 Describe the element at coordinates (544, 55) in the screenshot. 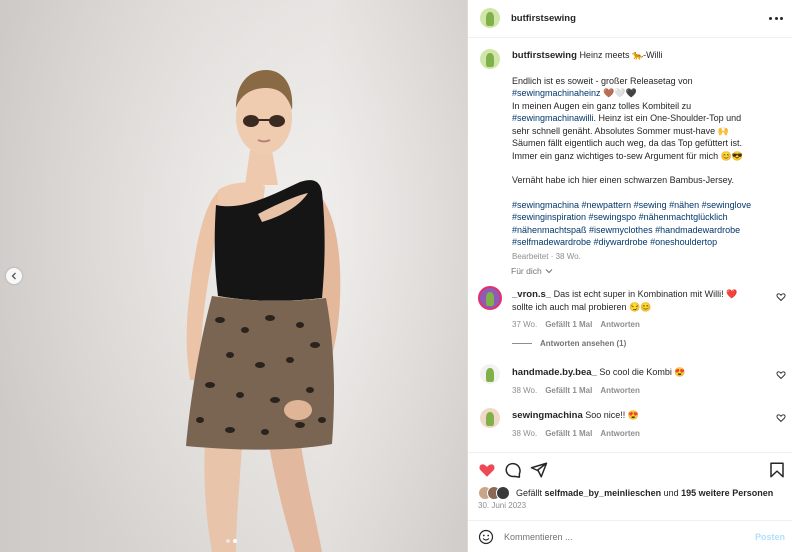

I see `caption-username: butfirstsewing` at that location.